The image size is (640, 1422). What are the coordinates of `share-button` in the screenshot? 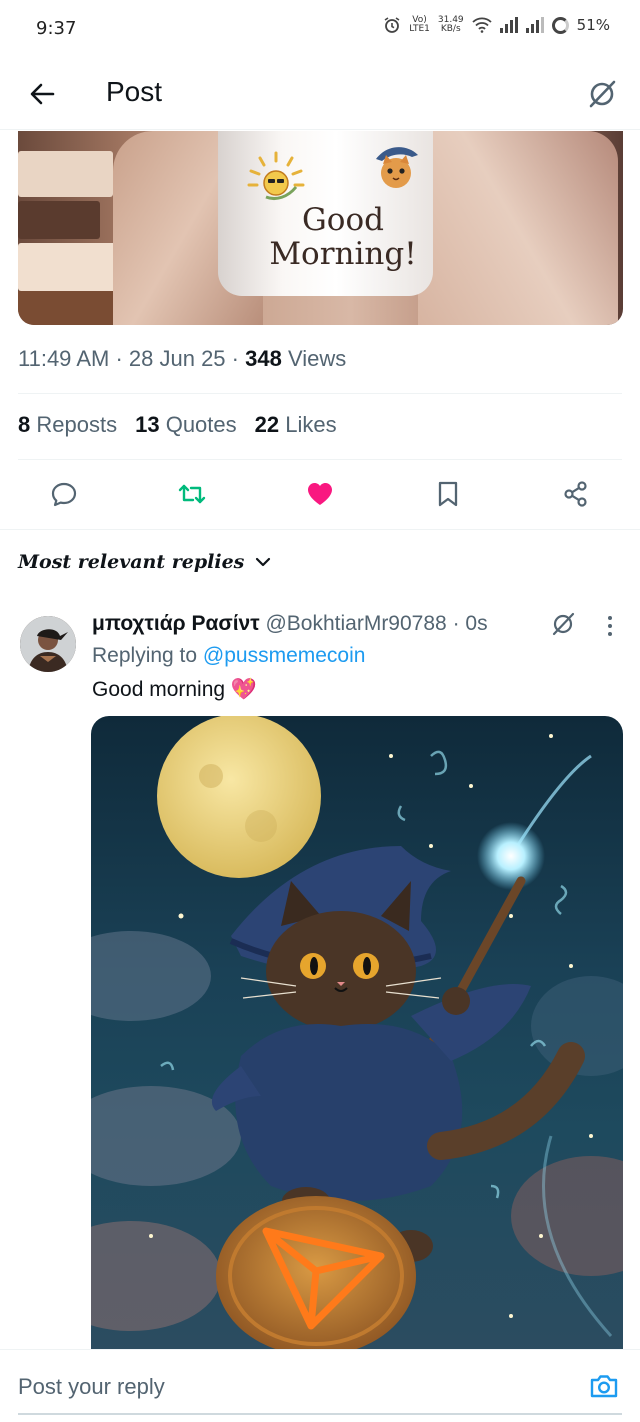 It's located at (576, 494).